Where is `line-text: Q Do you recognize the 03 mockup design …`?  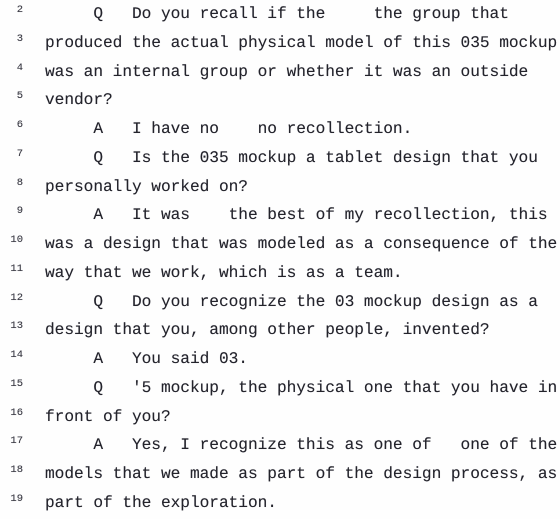
line-text: Q Do you recognize the 03 mockup design … is located at coordinates (291, 301).